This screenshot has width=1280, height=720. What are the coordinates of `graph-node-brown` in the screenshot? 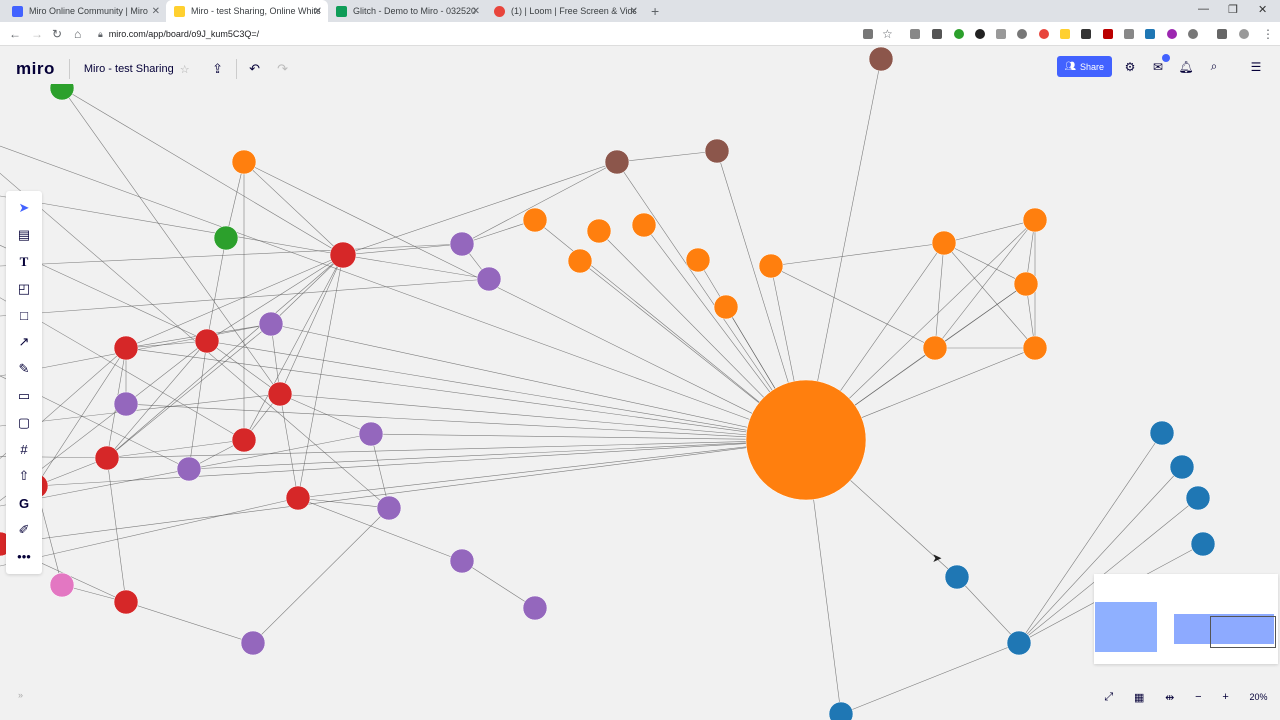 It's located at (717, 151).